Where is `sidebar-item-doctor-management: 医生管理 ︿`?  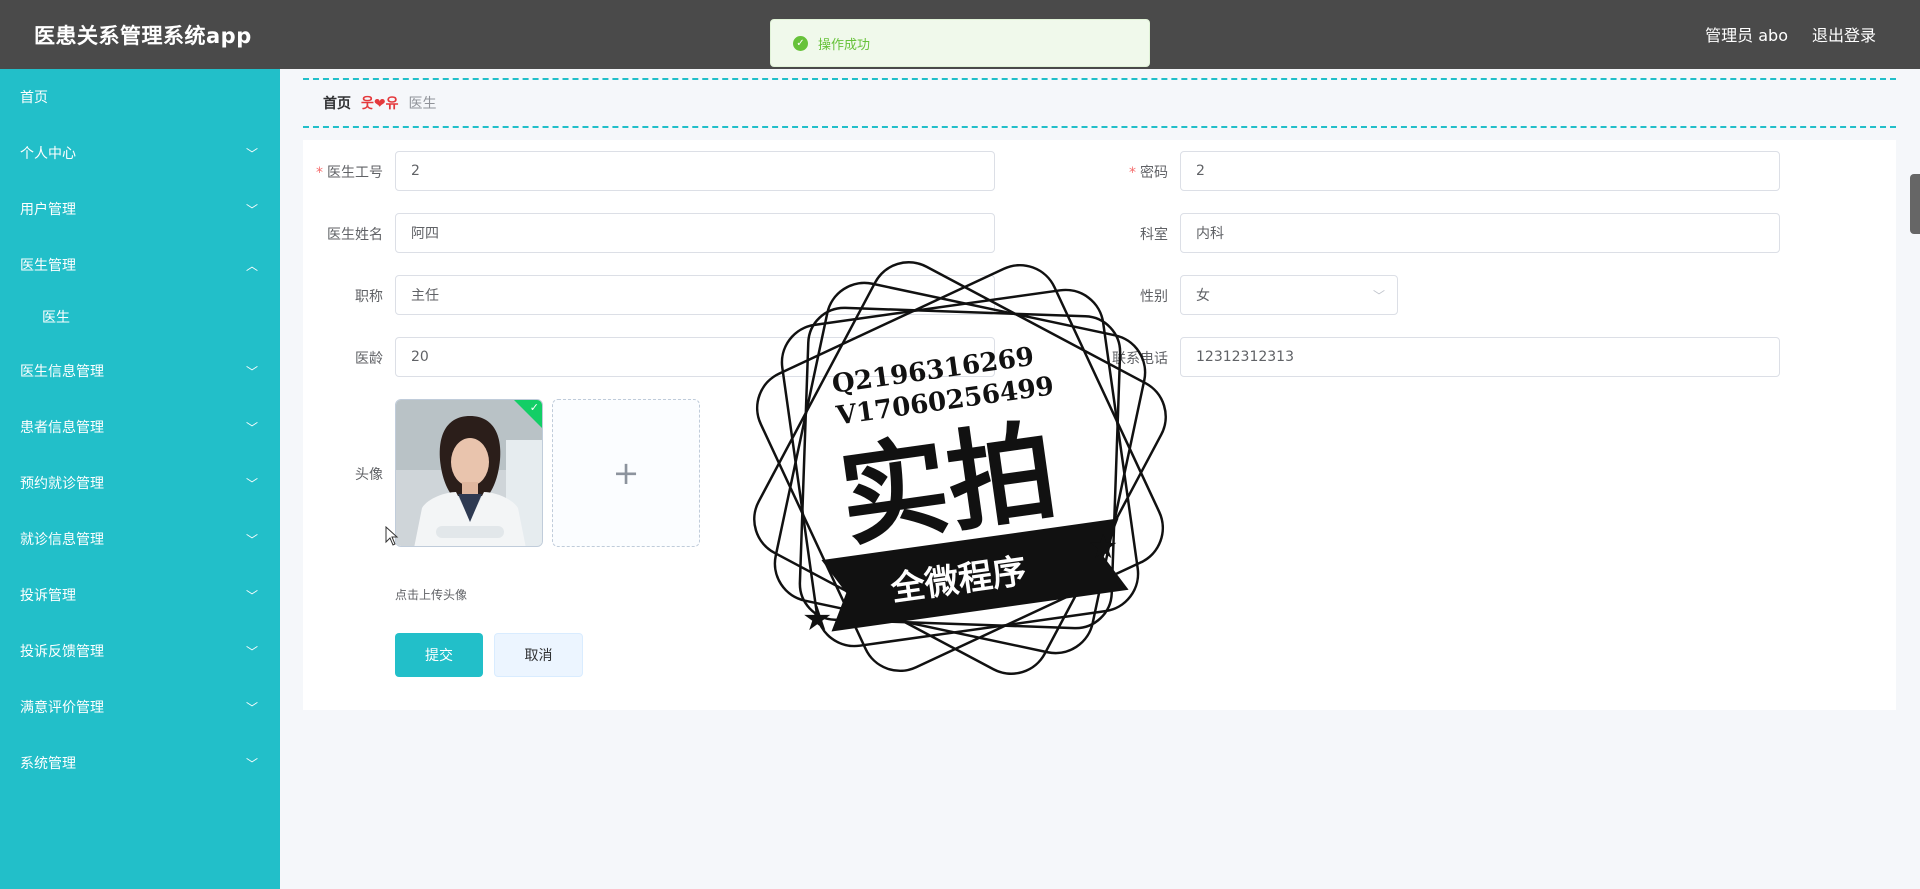 sidebar-item-doctor-management: 医生管理 ︿ is located at coordinates (140, 265).